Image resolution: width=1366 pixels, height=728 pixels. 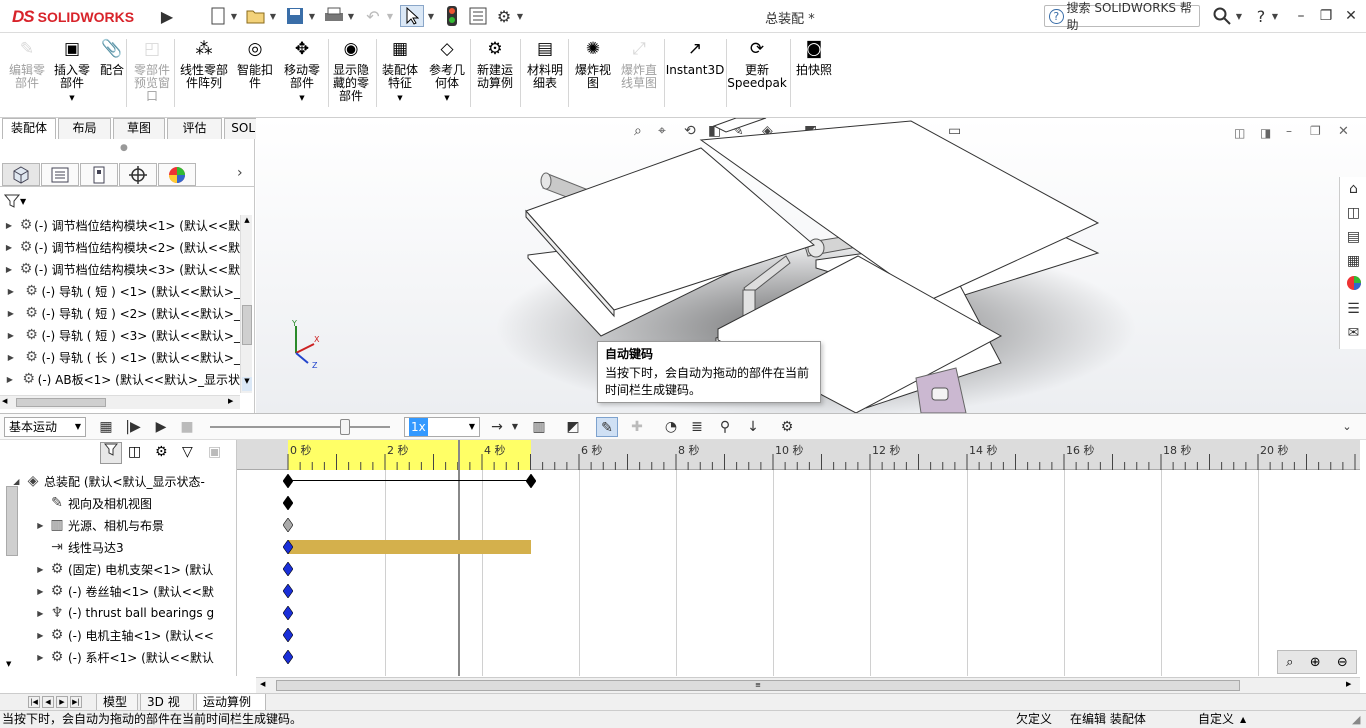 I want to click on filter-collapse-icon: ▣, so click(x=214, y=452).